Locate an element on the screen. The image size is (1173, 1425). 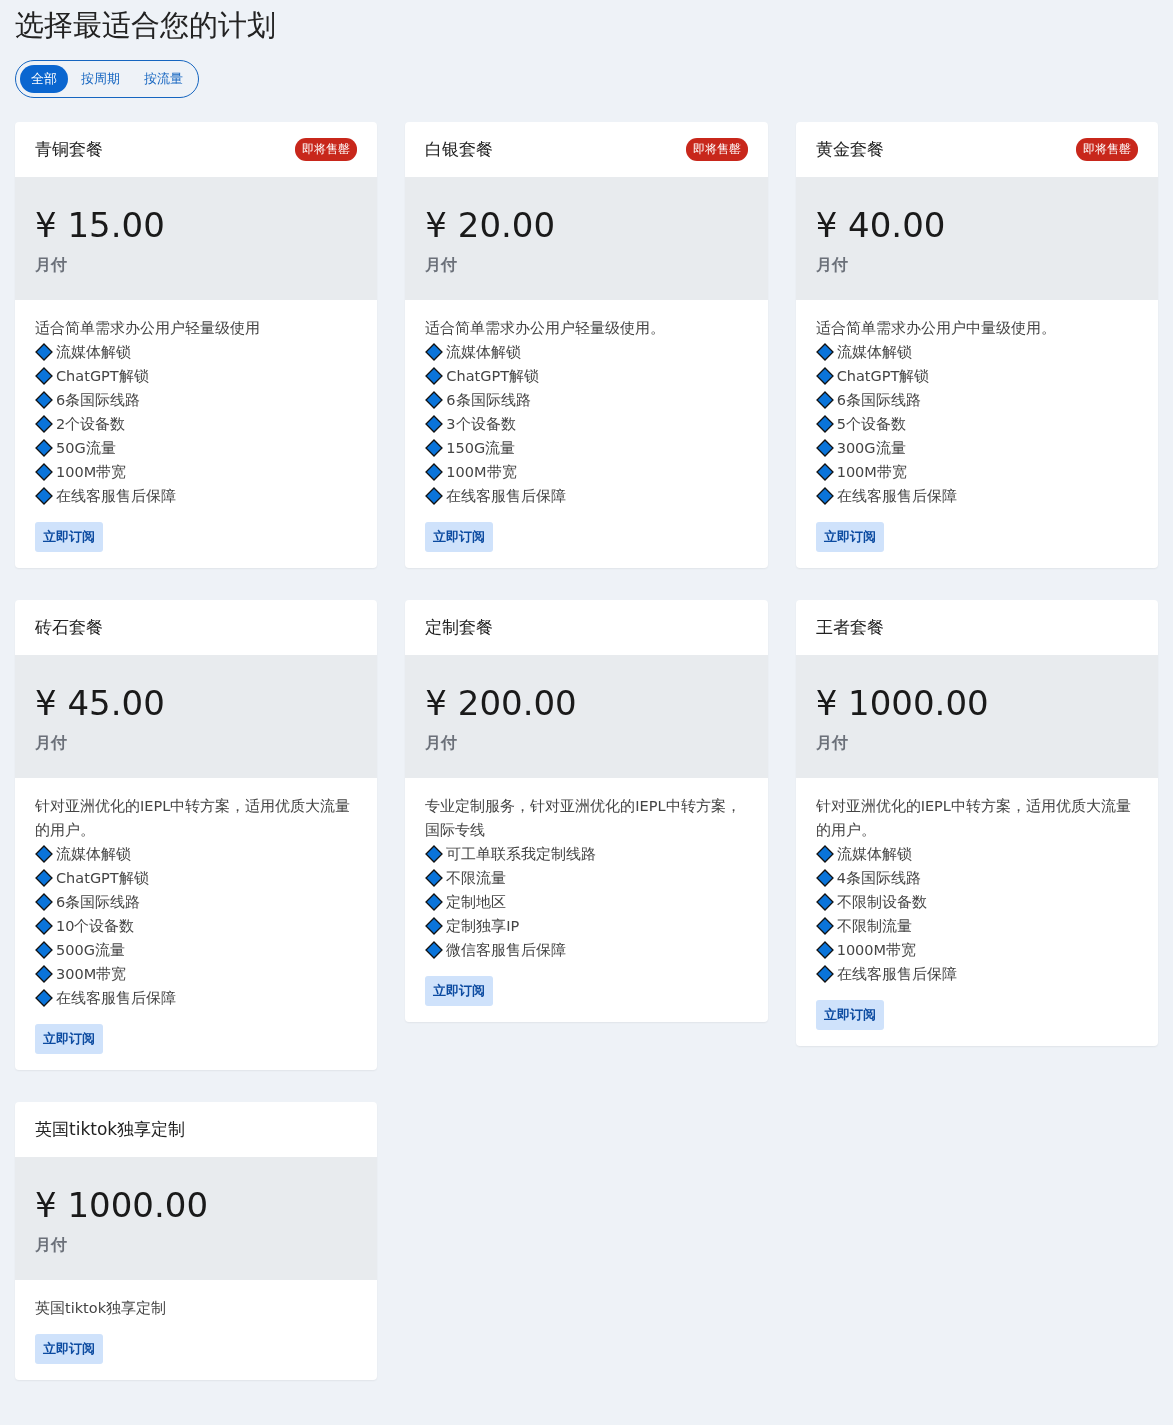
plan-description: 适合简单需求办公用户中量级使用。 is located at coordinates (936, 328).